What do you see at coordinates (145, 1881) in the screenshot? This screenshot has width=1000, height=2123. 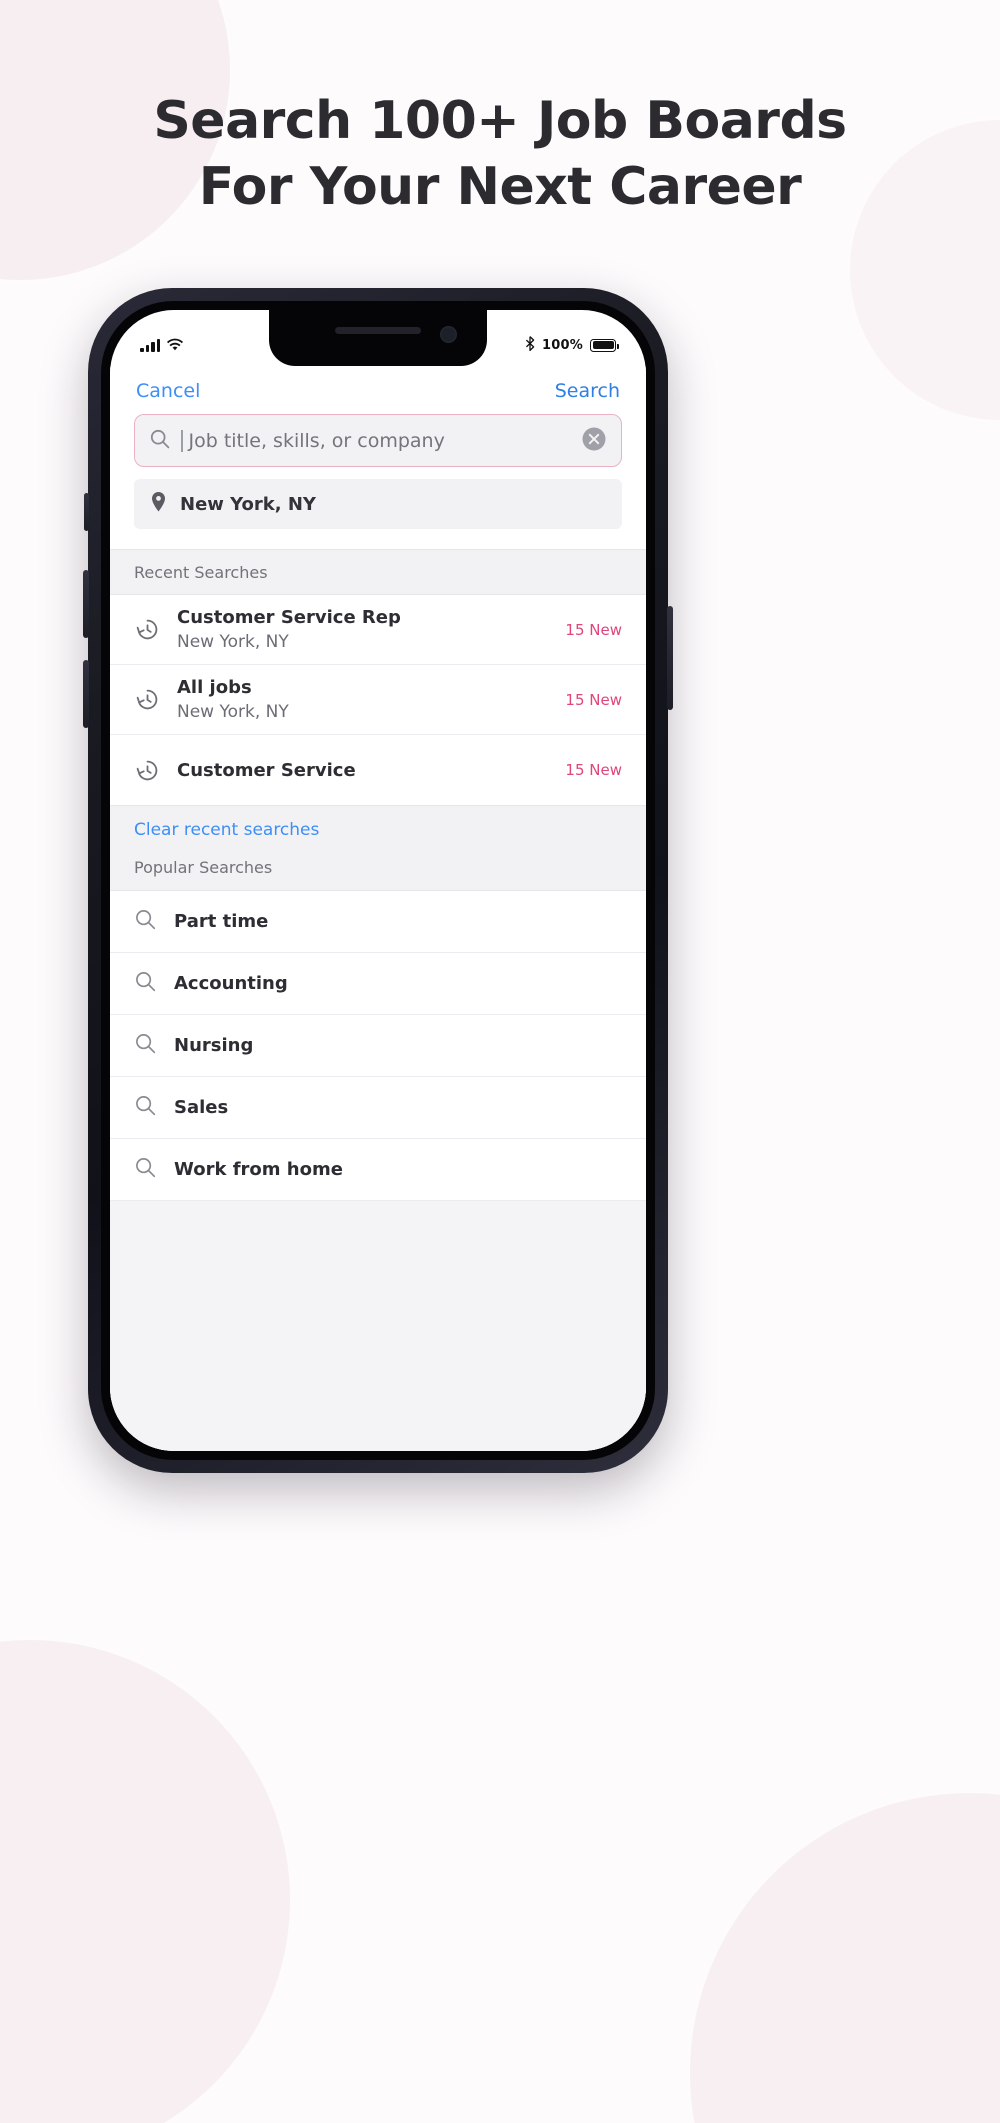 I see `decorative-blob-bottom-left` at bounding box center [145, 1881].